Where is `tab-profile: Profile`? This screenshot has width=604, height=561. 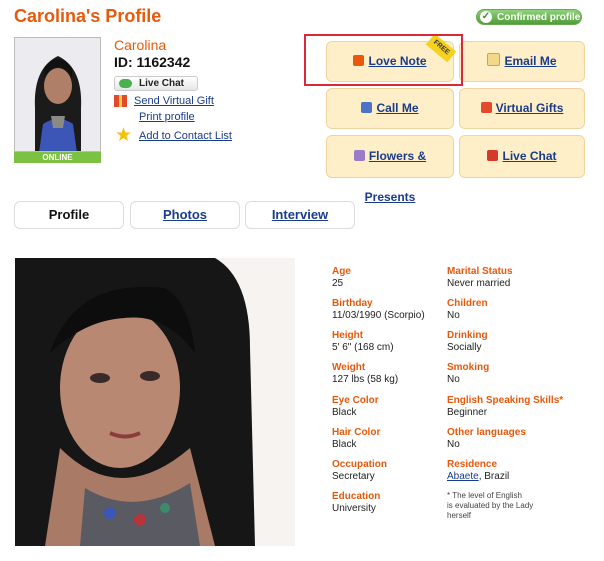
tab-profile: Profile is located at coordinates (69, 215).